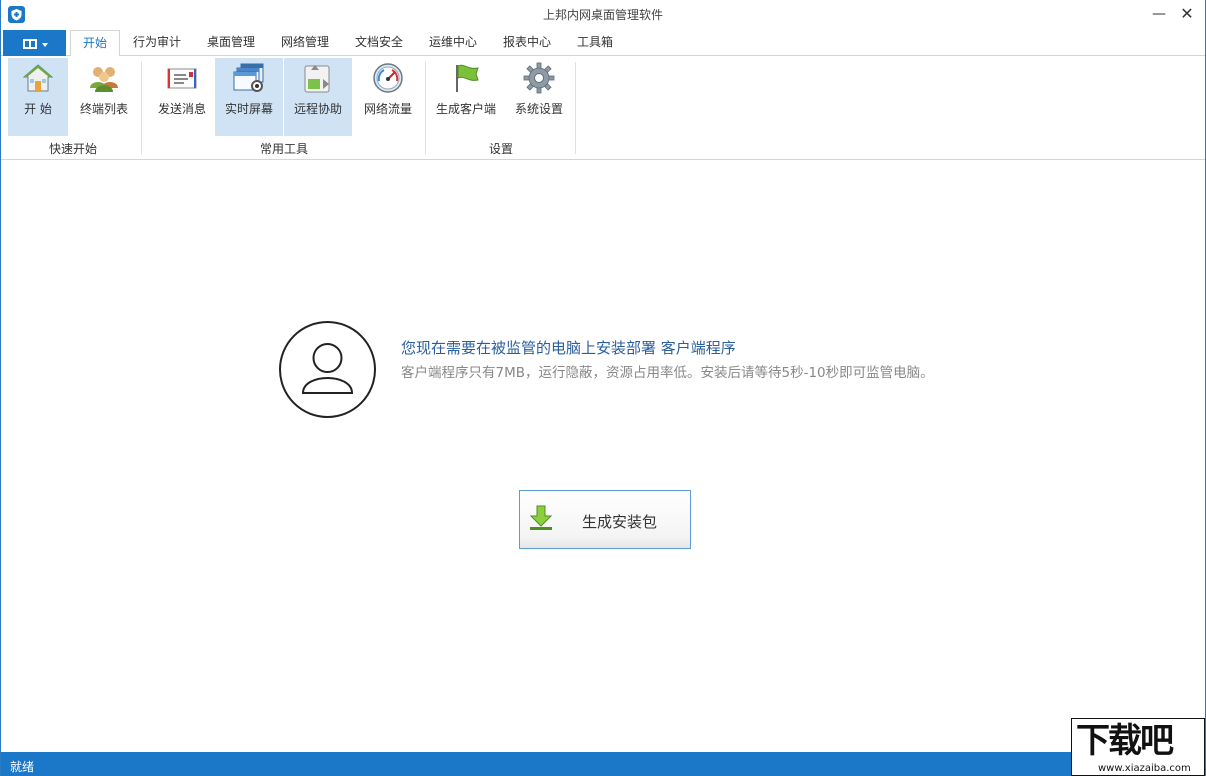  I want to click on window-title: 上邦内网桌面管理软件, so click(603, 14).